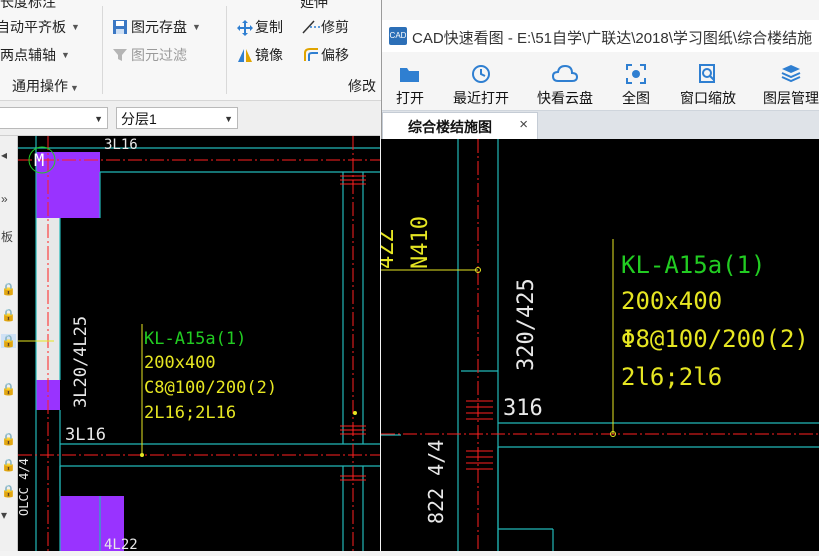 The width and height of the screenshot is (819, 556). I want to click on window-zoom-button: 窗口缩放, so click(708, 83).